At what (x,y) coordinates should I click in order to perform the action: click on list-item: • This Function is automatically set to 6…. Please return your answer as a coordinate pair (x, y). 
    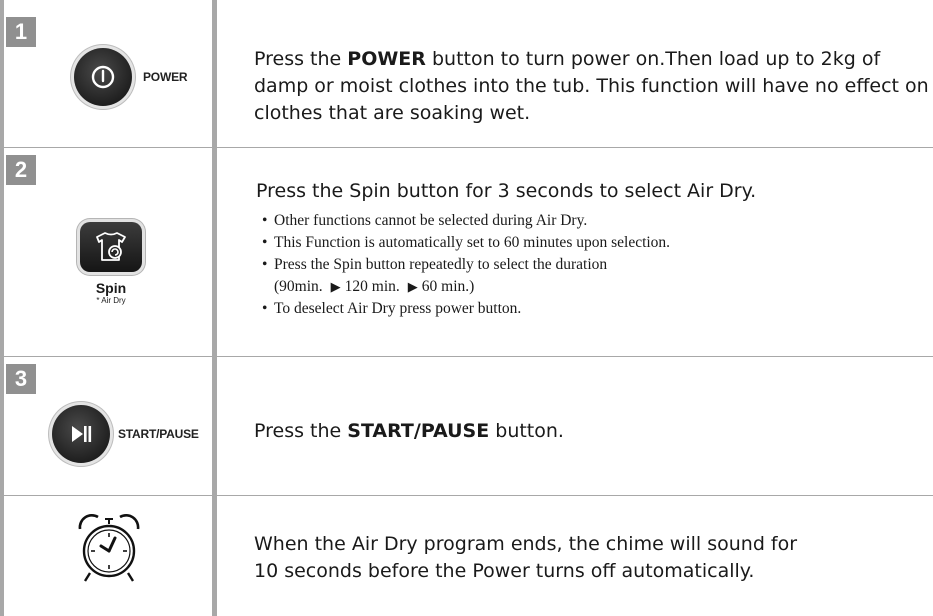
    Looking at the image, I should click on (466, 242).